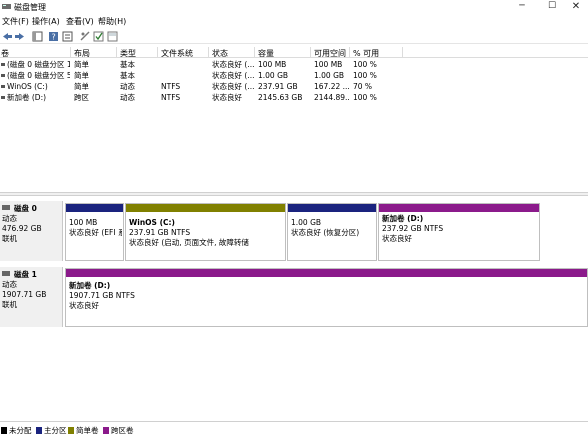 This screenshot has width=588, height=437. I want to click on volume-cell: (磁盘 0 磁盘分区 5), so click(35, 75).